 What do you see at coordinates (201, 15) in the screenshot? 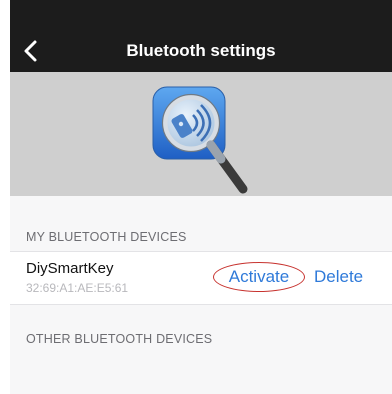
I see `status-bar` at bounding box center [201, 15].